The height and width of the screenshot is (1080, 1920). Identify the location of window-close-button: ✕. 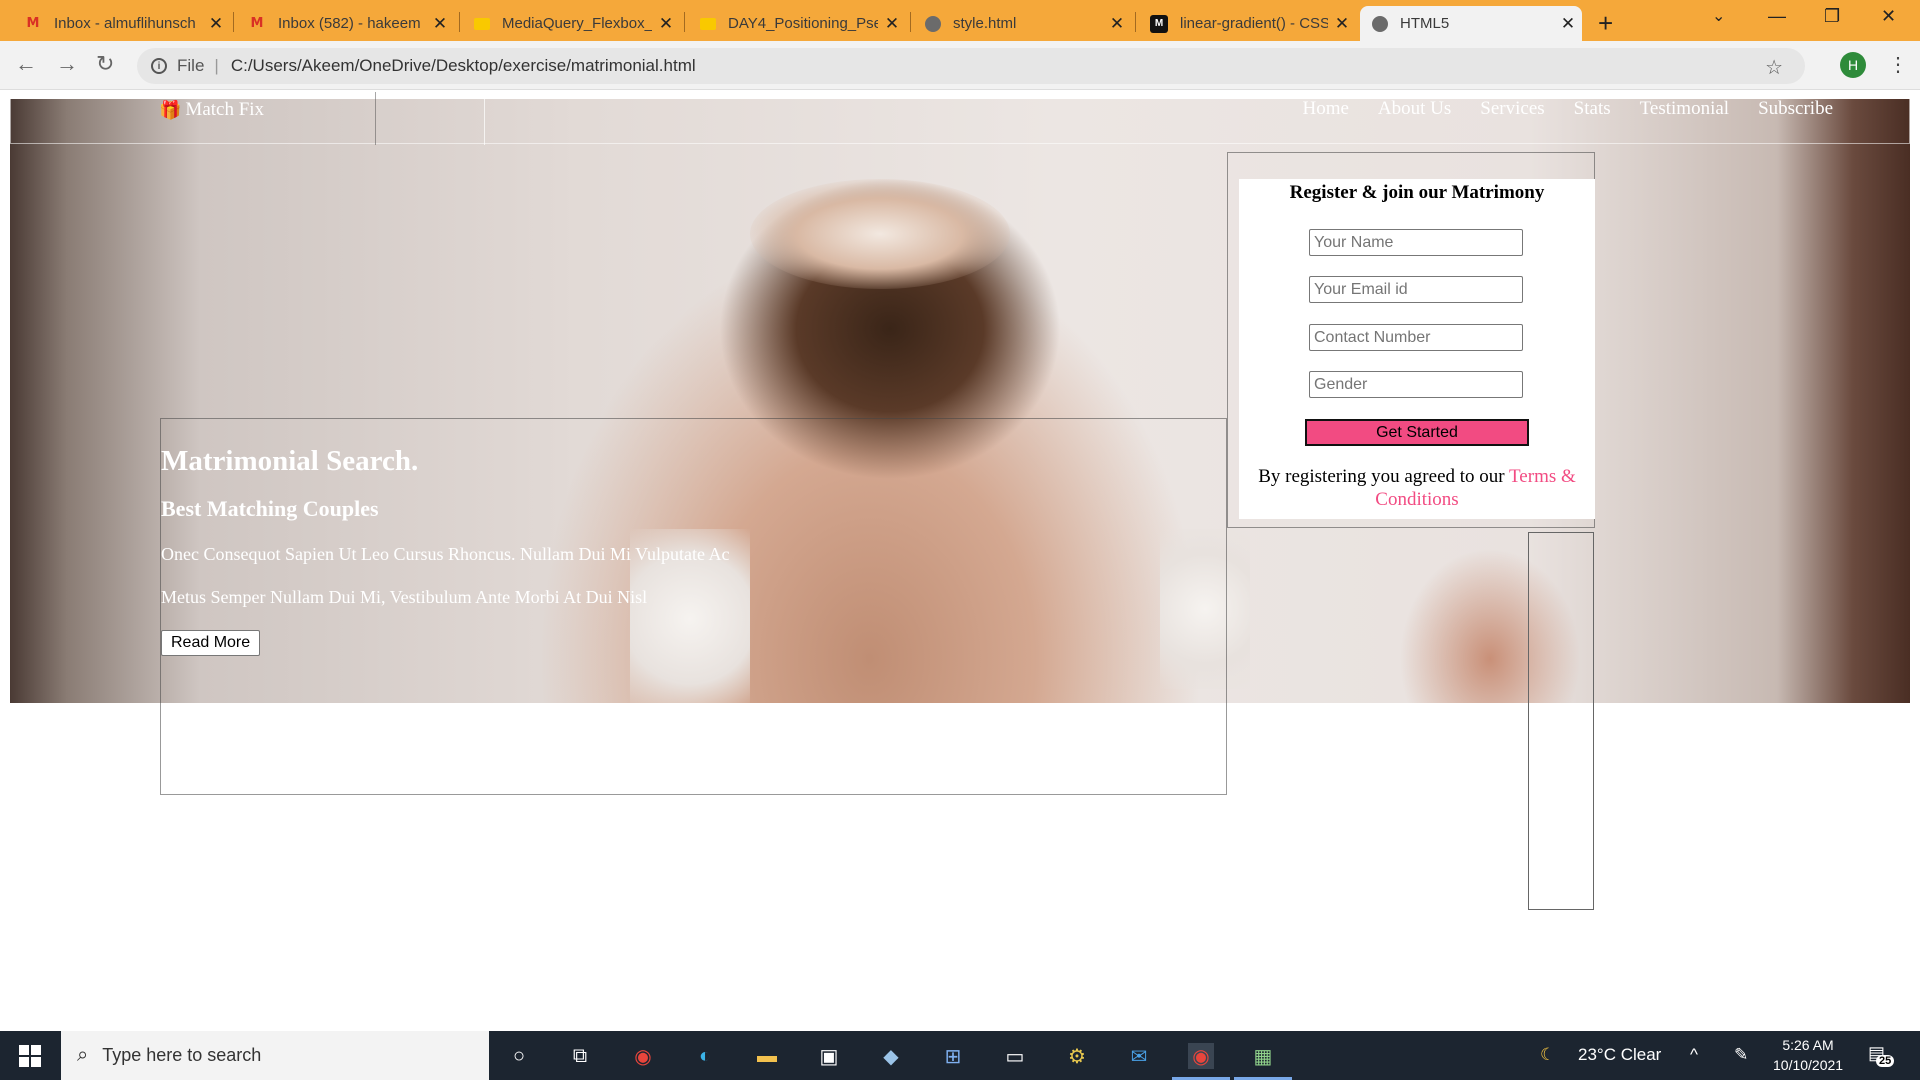
(1888, 16).